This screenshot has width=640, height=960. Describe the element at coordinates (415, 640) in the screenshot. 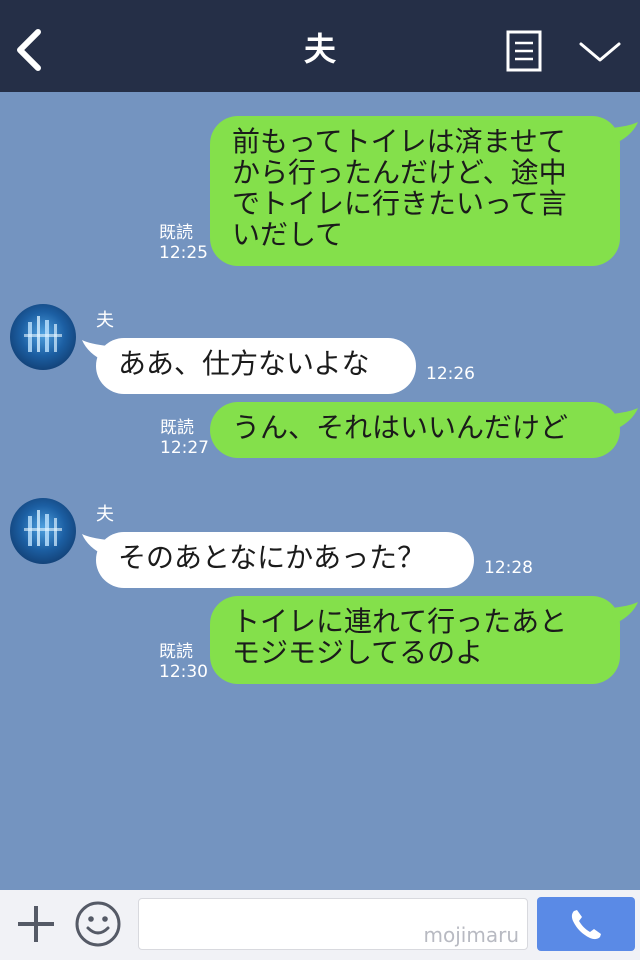

I see `message-bubble-outgoing: トイレに連れて行ったあと モジモジしてるのよ` at that location.